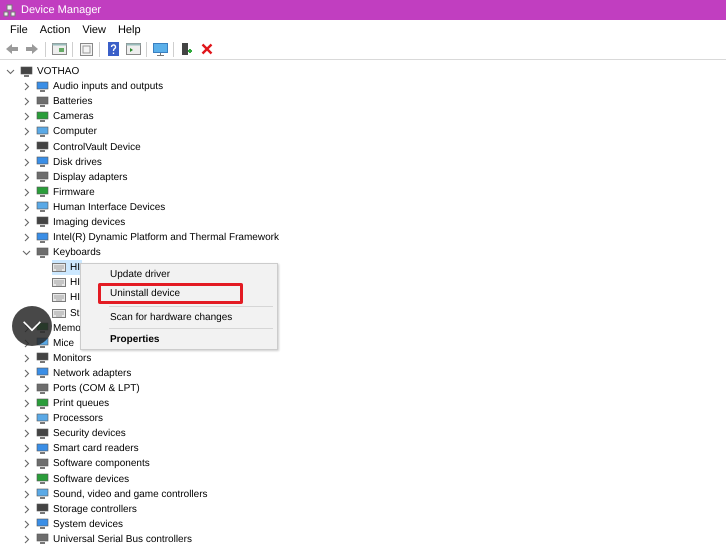  Describe the element at coordinates (87, 509) in the screenshot. I see `tree-item: Storage controllers` at that location.